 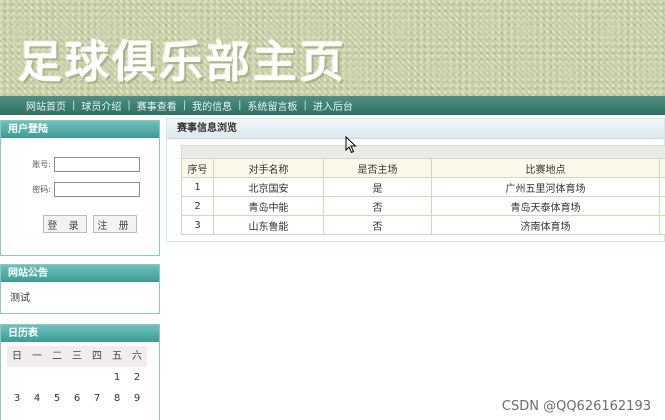 I want to click on calendar-day: 9, so click(x=137, y=398).